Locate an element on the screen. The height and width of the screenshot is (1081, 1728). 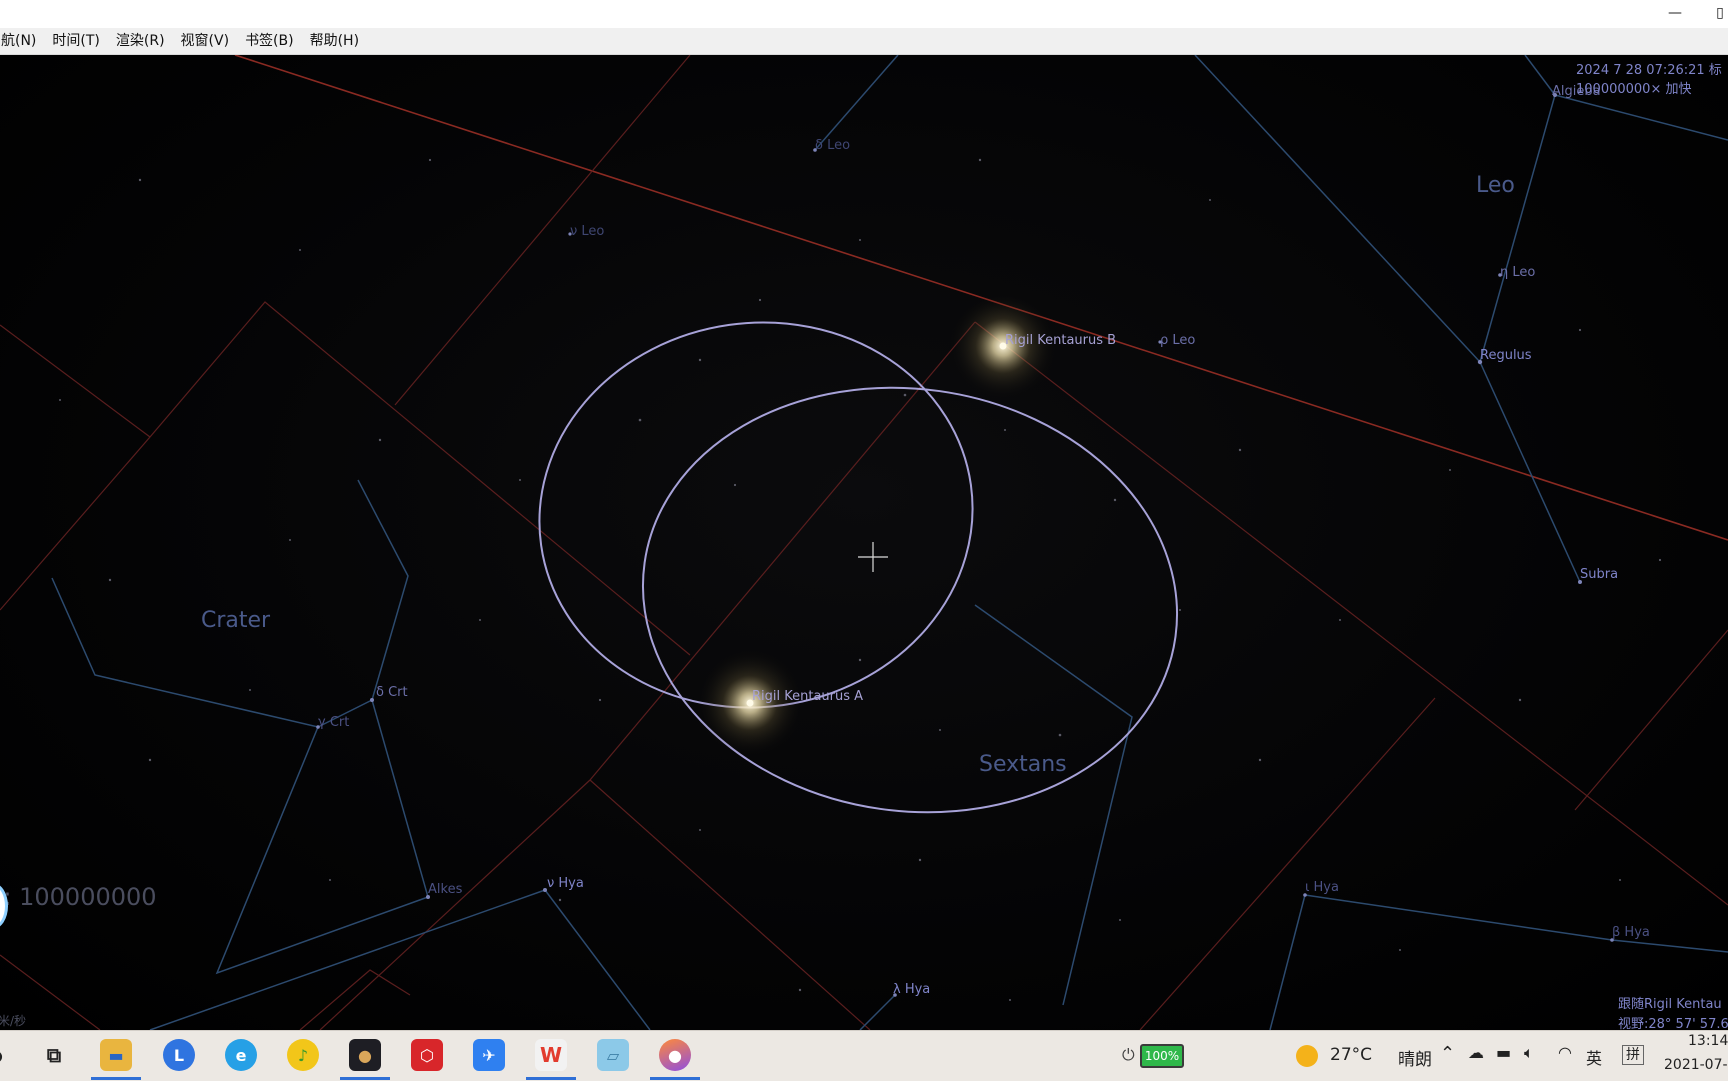
volume-icon: 🔈︎ is located at coordinates (1529, 1053).